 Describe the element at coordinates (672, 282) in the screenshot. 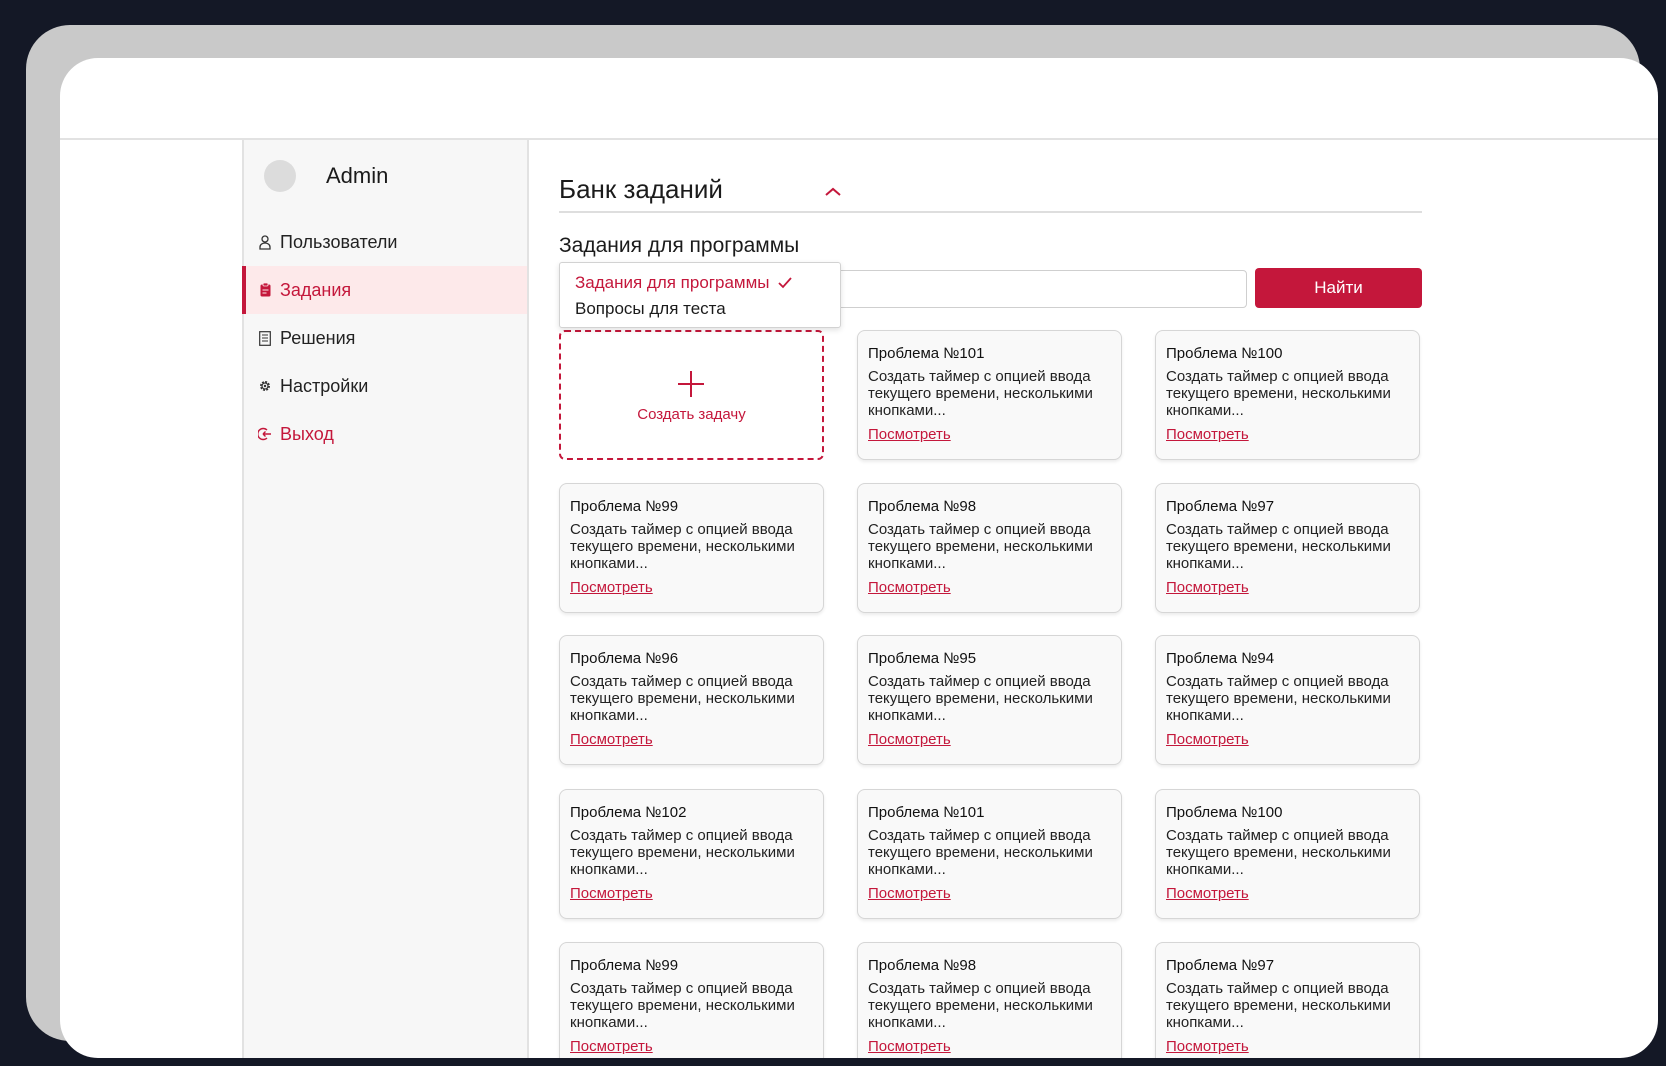

I see `dropdown-option-label: Задания для программы` at that location.